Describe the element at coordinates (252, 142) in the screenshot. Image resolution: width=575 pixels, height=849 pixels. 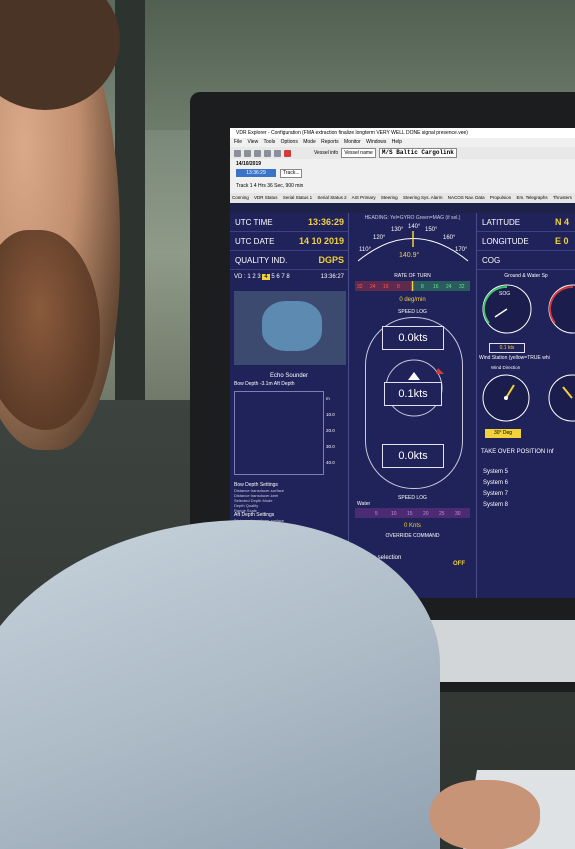
I see `menu-item: View` at that location.